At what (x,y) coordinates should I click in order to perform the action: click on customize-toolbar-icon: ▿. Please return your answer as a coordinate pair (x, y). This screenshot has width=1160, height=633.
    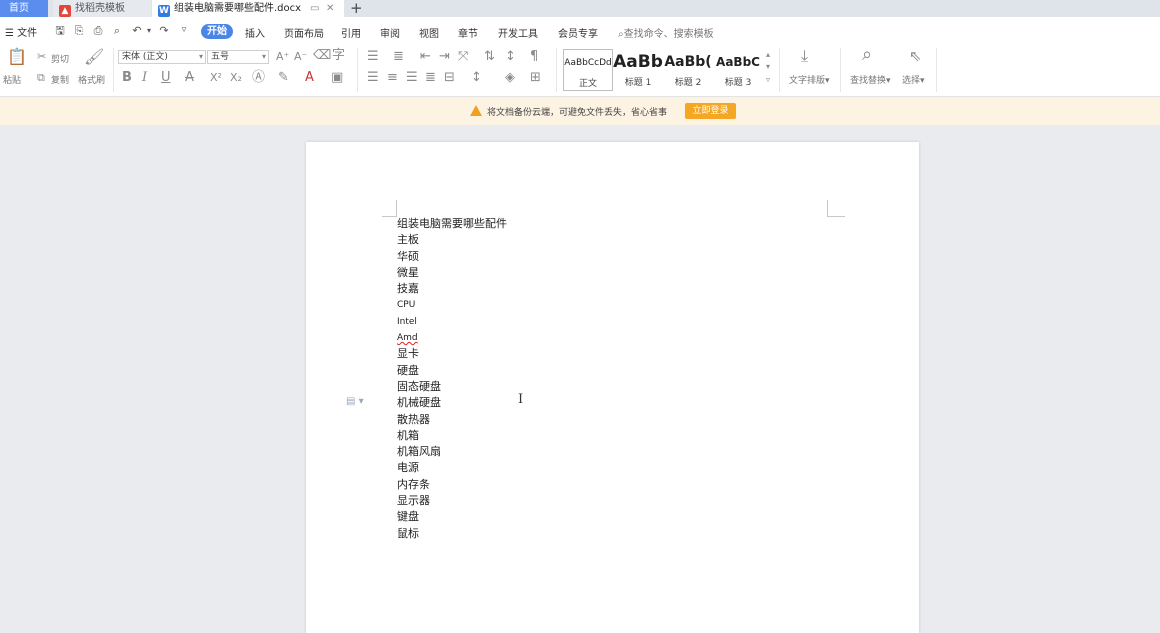
    Looking at the image, I should click on (184, 30).